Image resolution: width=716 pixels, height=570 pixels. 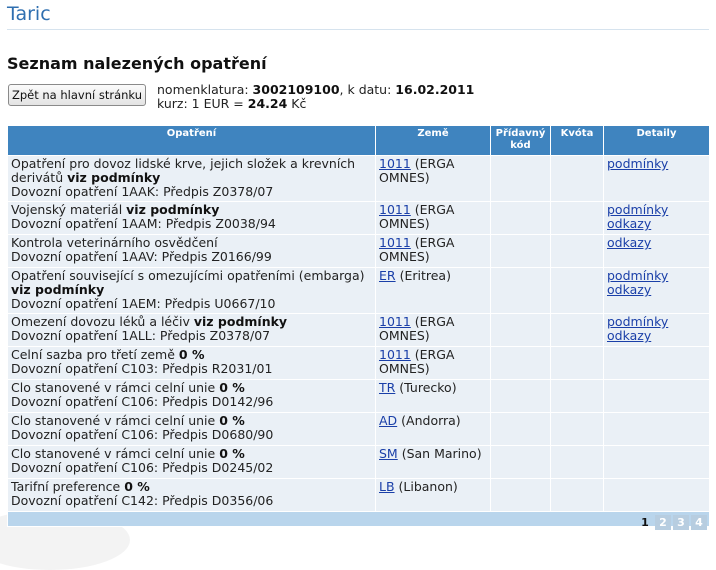 I want to click on rate-label: kurz: 1 EUR =, so click(x=202, y=103).